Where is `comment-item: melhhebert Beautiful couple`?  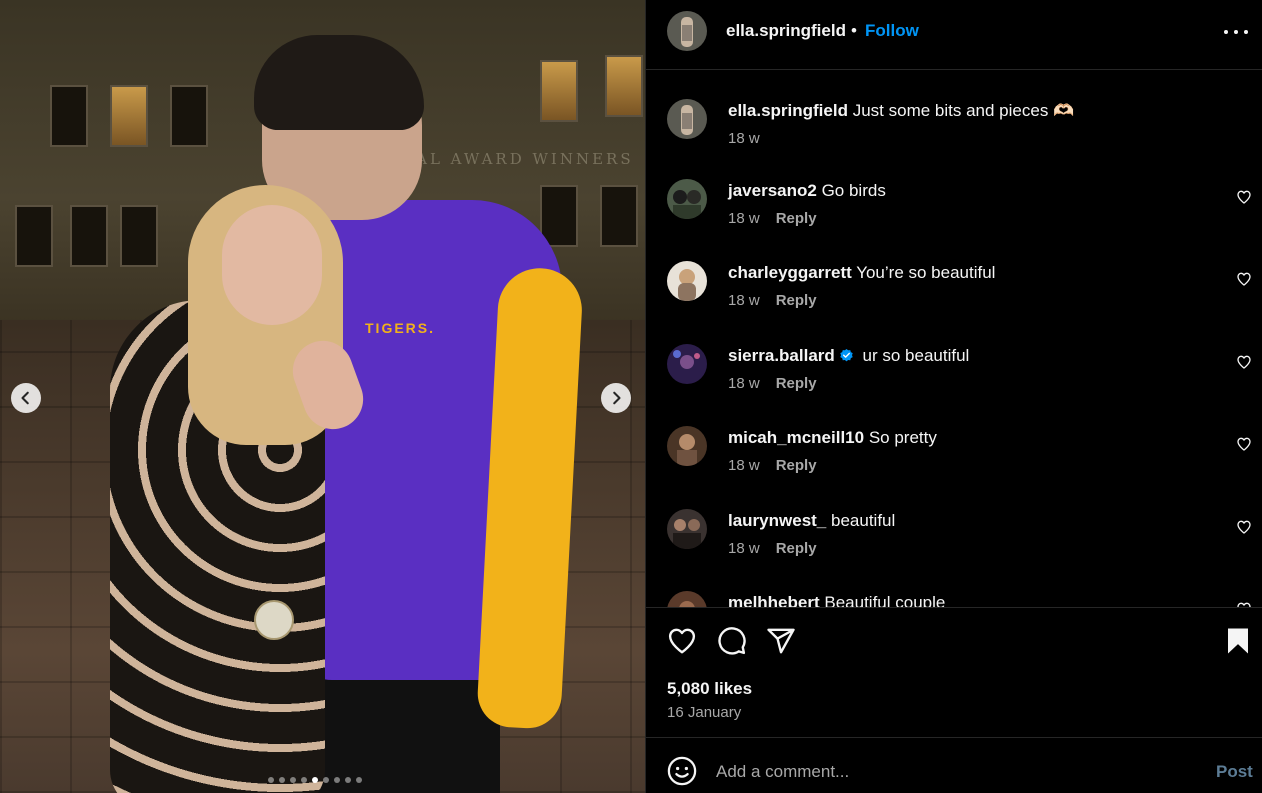 comment-item: melhhebert Beautiful couple is located at coordinates (959, 599).